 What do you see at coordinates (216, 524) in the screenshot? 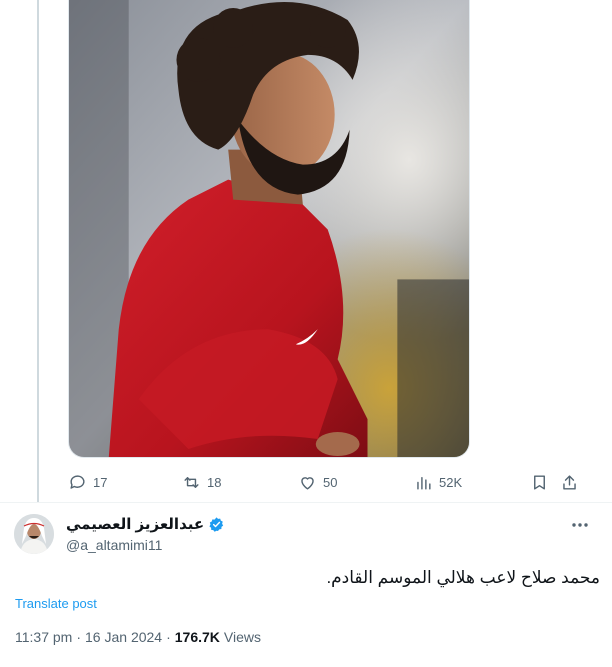
I see `verified-badge-icon` at bounding box center [216, 524].